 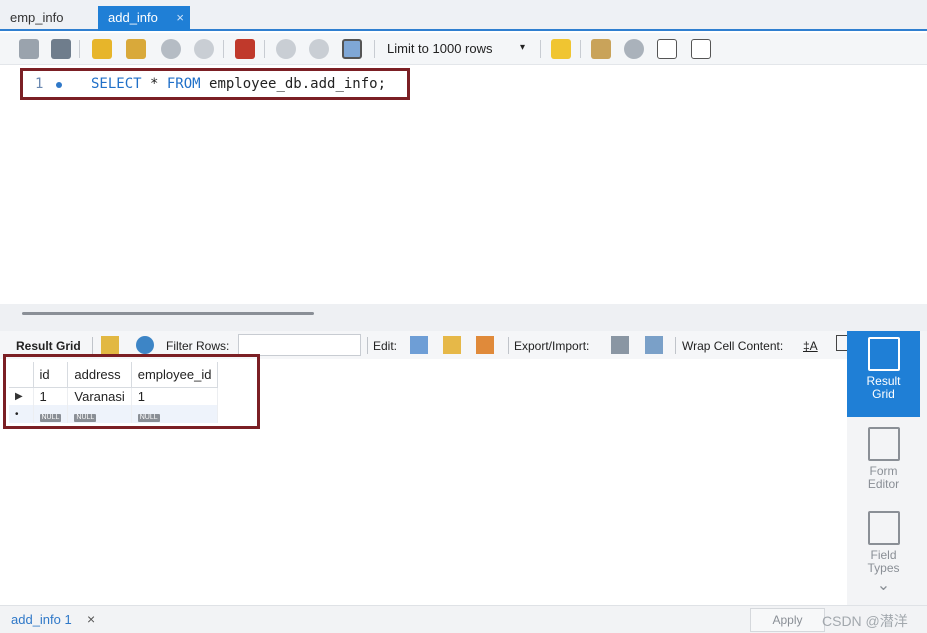 What do you see at coordinates (883, 484) in the screenshot?
I see `panel-label: Editor` at bounding box center [883, 484].